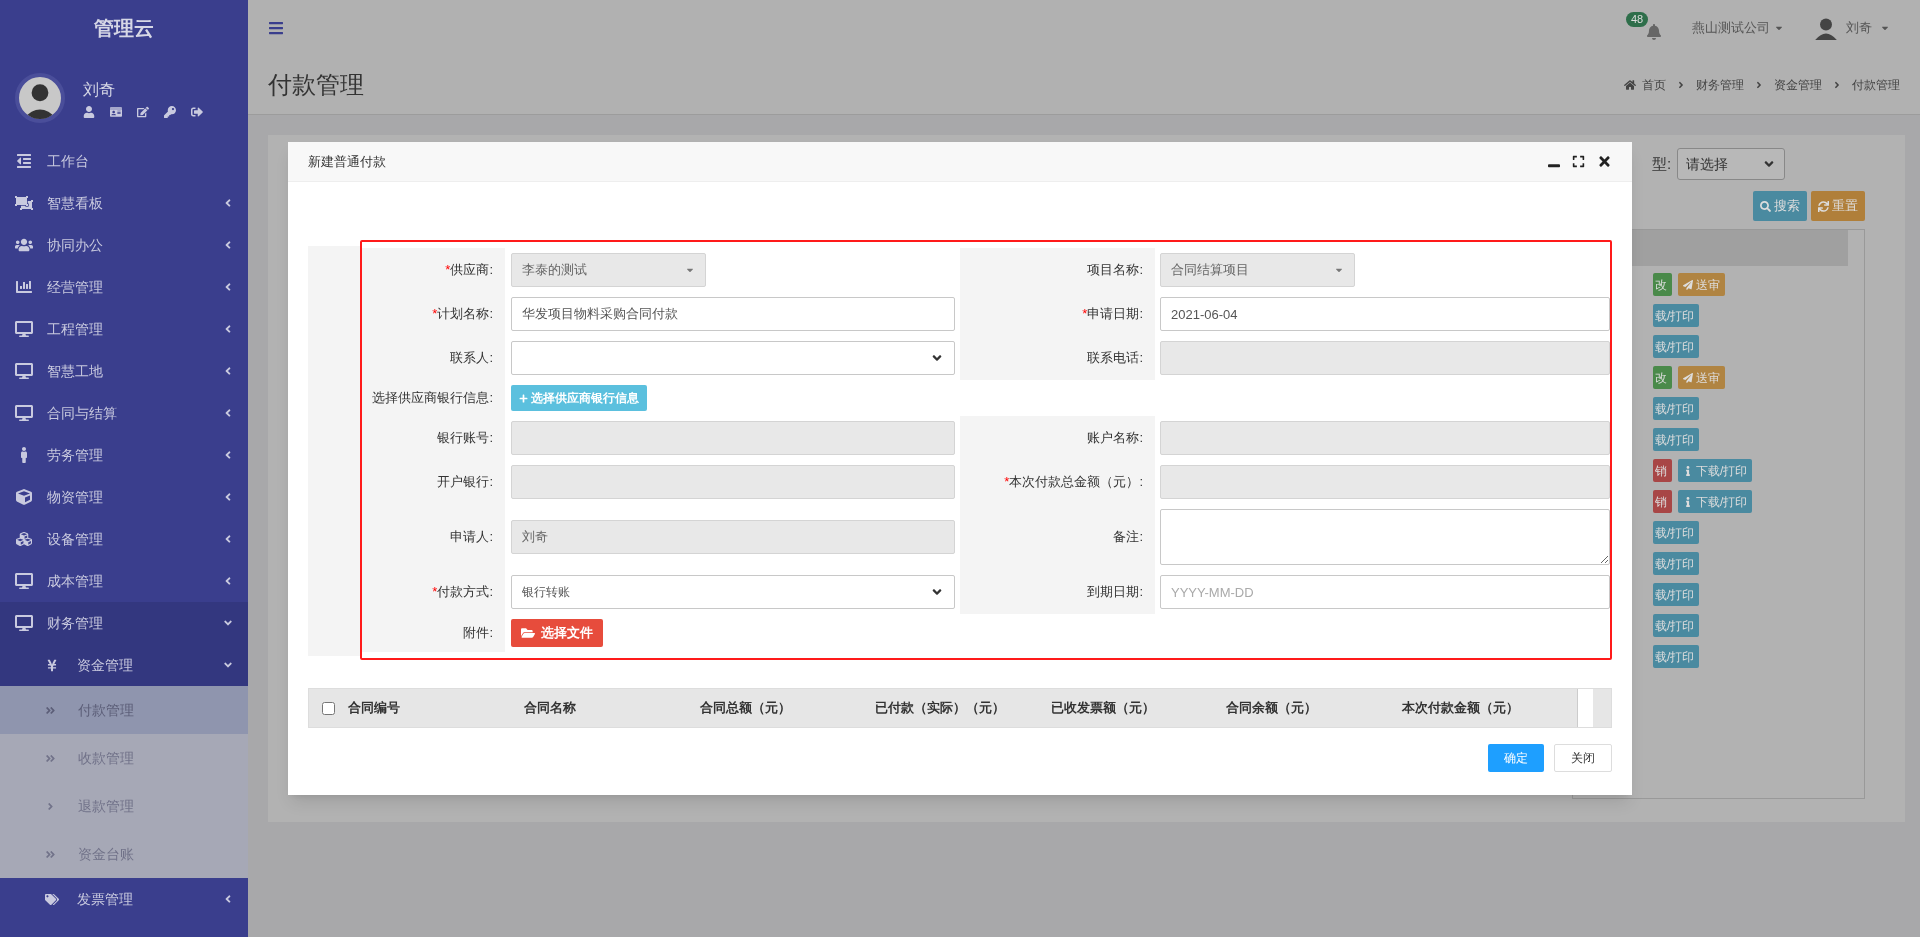  What do you see at coordinates (124, 899) in the screenshot?
I see `sidebar-subitem: 发票管理` at bounding box center [124, 899].